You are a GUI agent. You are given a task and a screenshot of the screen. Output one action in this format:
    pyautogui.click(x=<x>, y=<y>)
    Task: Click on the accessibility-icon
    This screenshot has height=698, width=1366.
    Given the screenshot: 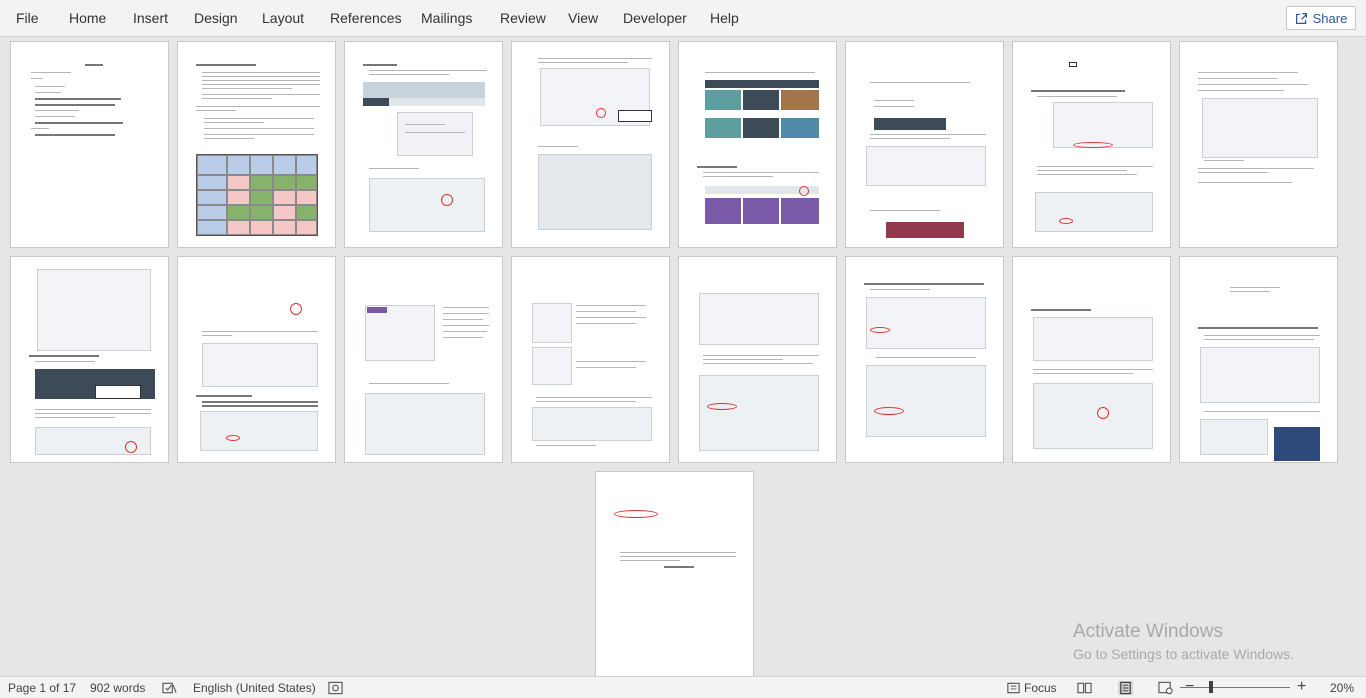 What is the action you would take?
    pyautogui.click(x=335, y=688)
    